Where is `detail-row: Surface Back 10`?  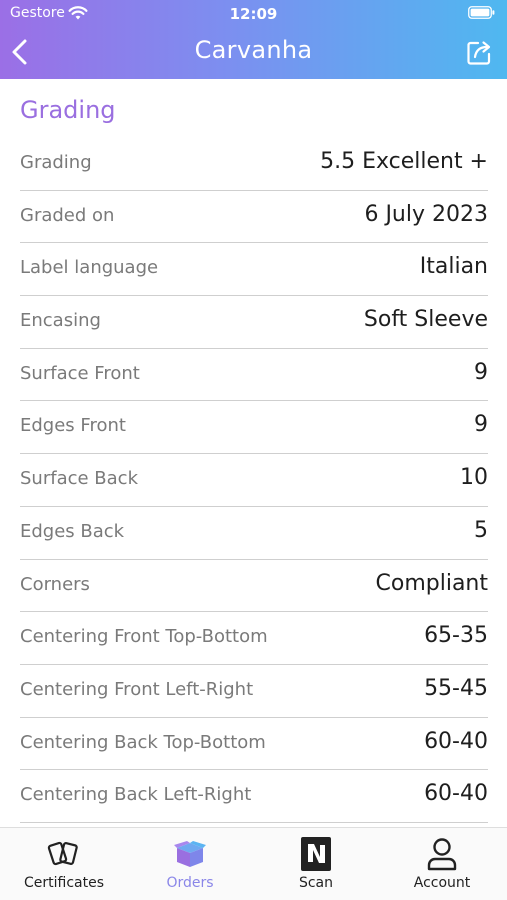 detail-row: Surface Back 10 is located at coordinates (254, 480).